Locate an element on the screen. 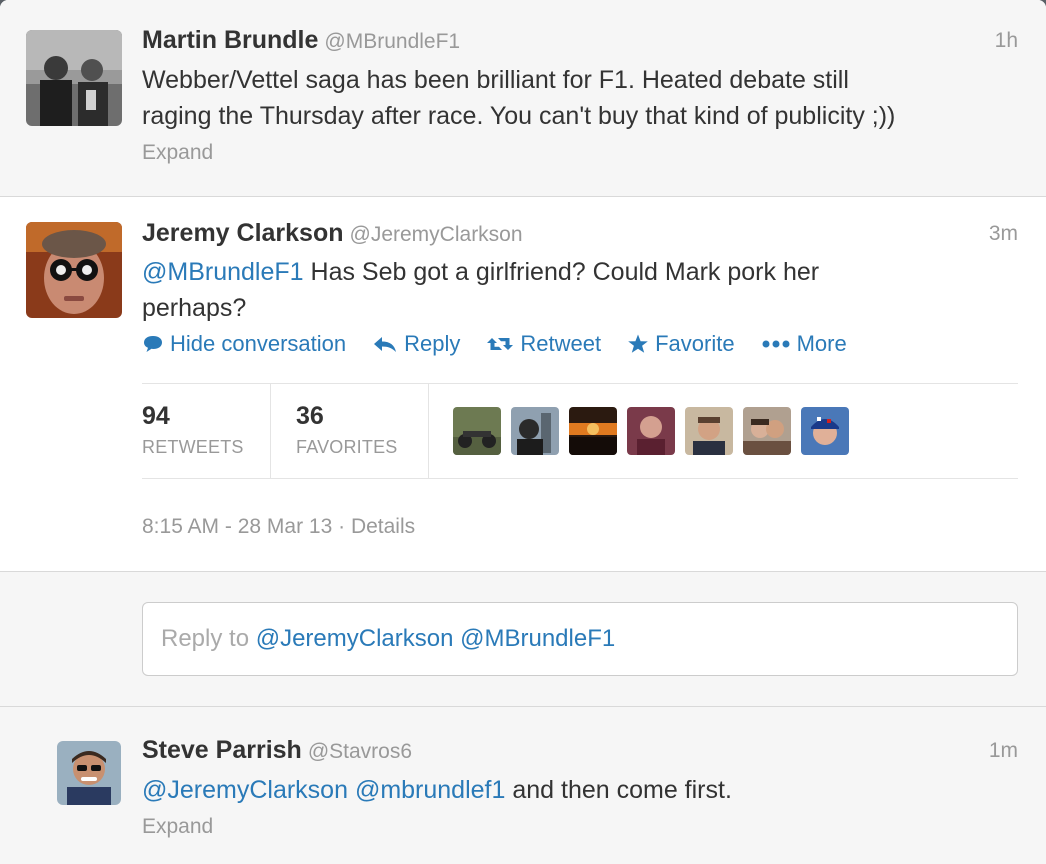 This screenshot has height=864, width=1046. mention-link: @MBrundleF1 is located at coordinates (223, 272).